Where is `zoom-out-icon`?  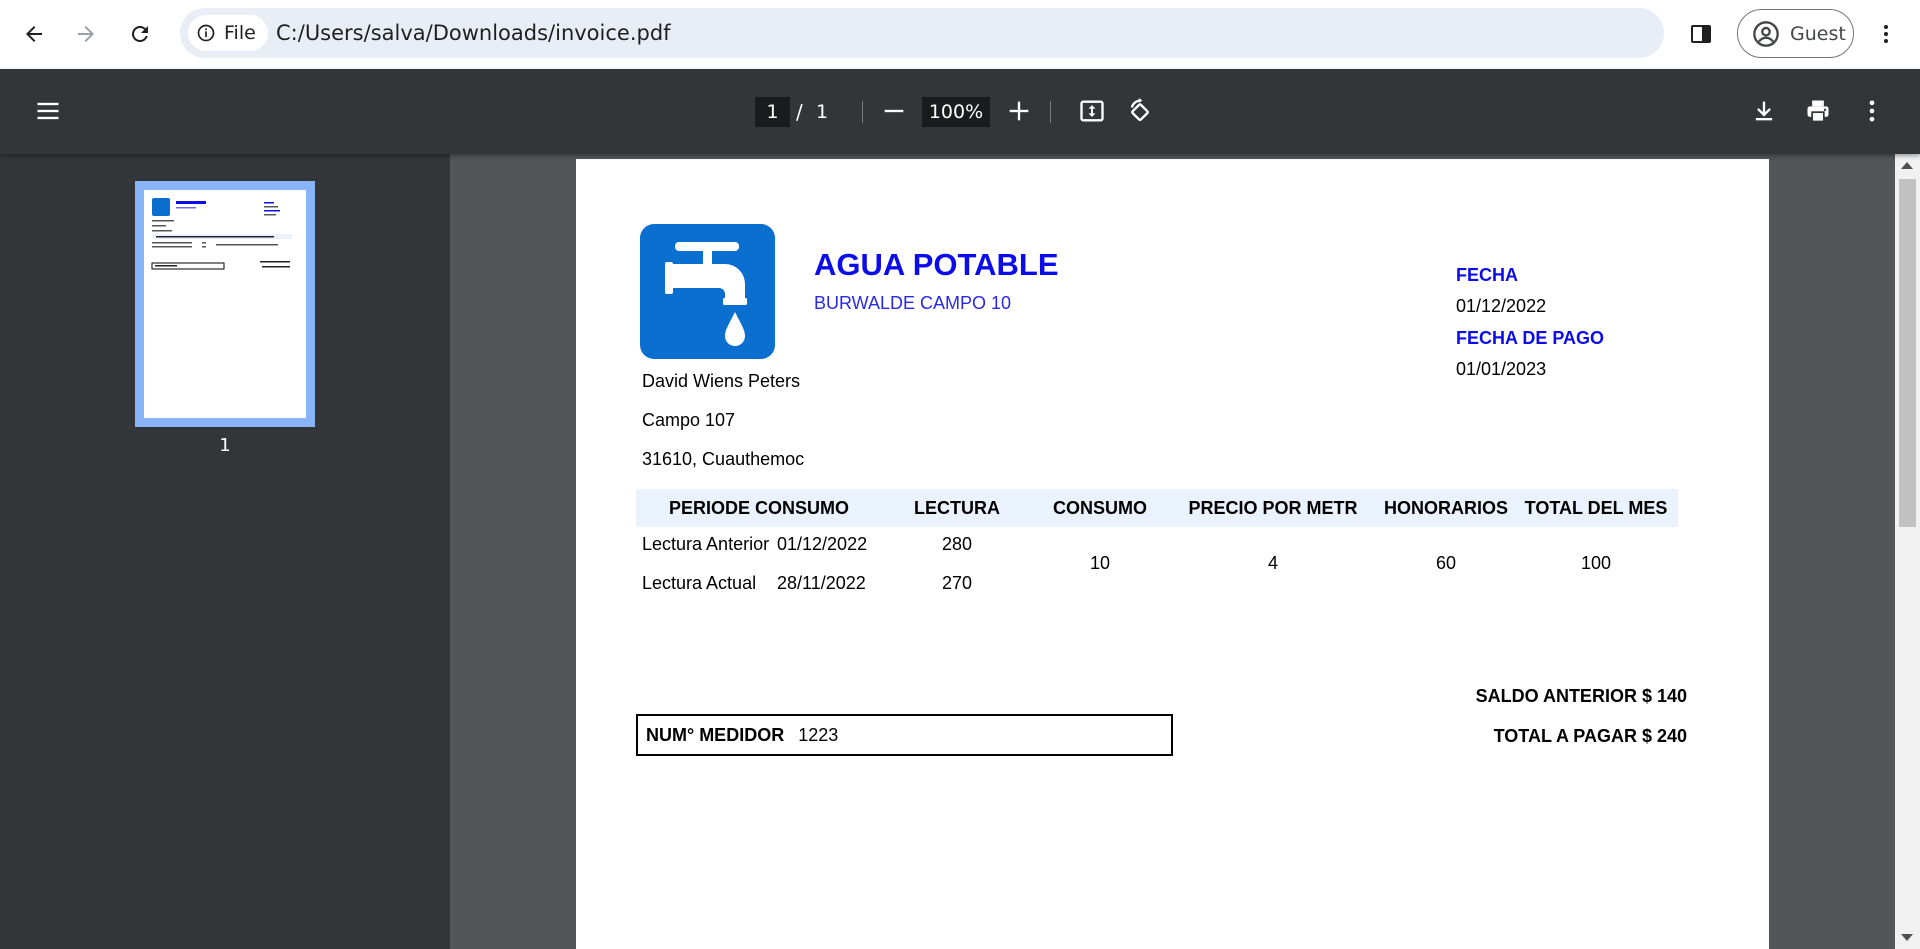
zoom-out-icon is located at coordinates (894, 111).